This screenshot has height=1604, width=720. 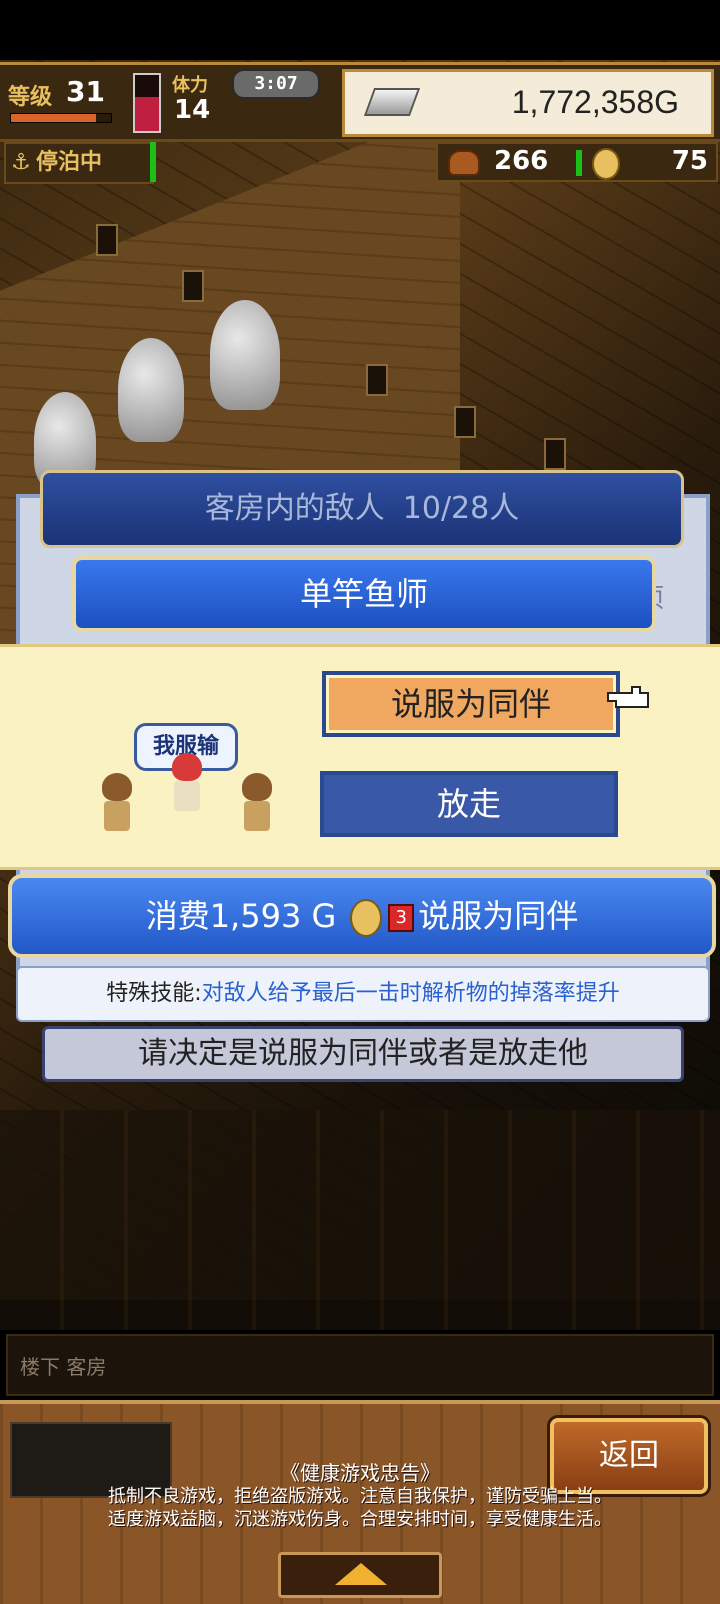 What do you see at coordinates (689, 161) in the screenshot?
I see `medal-count: 75` at bounding box center [689, 161].